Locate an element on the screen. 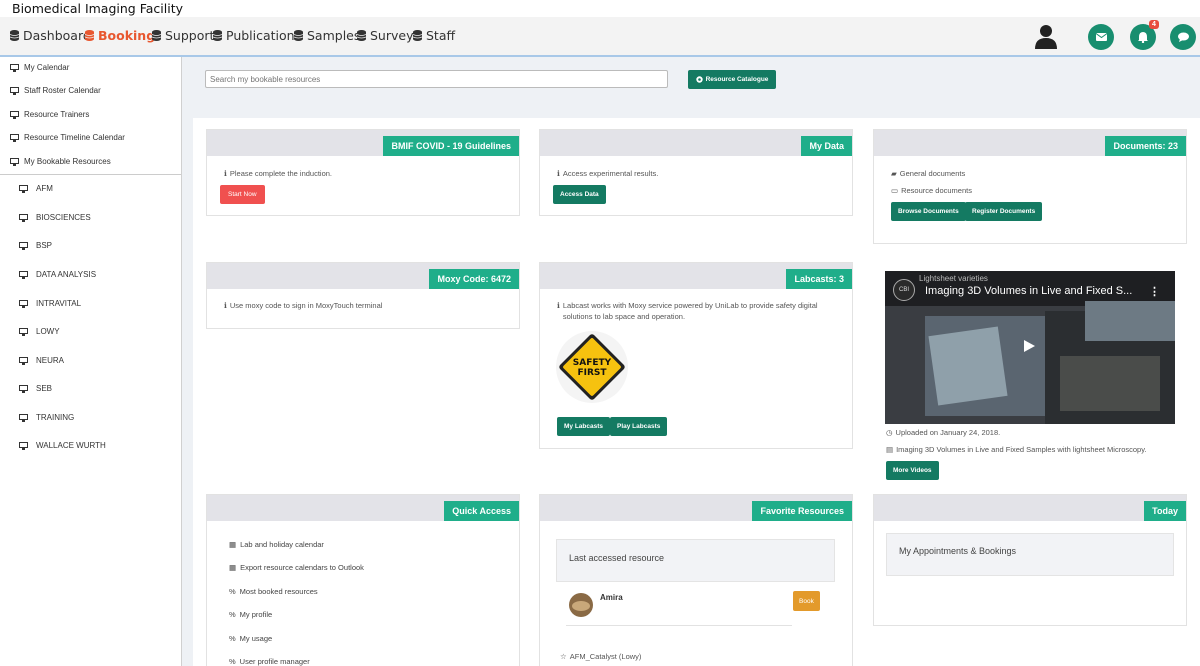 This screenshot has width=1200, height=666. resource-name: Amira is located at coordinates (611, 597).